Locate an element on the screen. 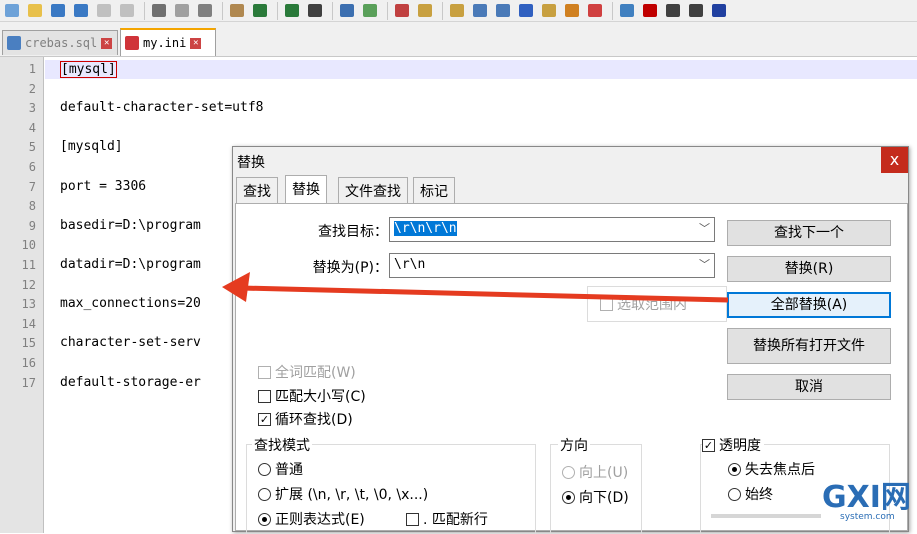  arrow-head is located at coordinates (236, 287).